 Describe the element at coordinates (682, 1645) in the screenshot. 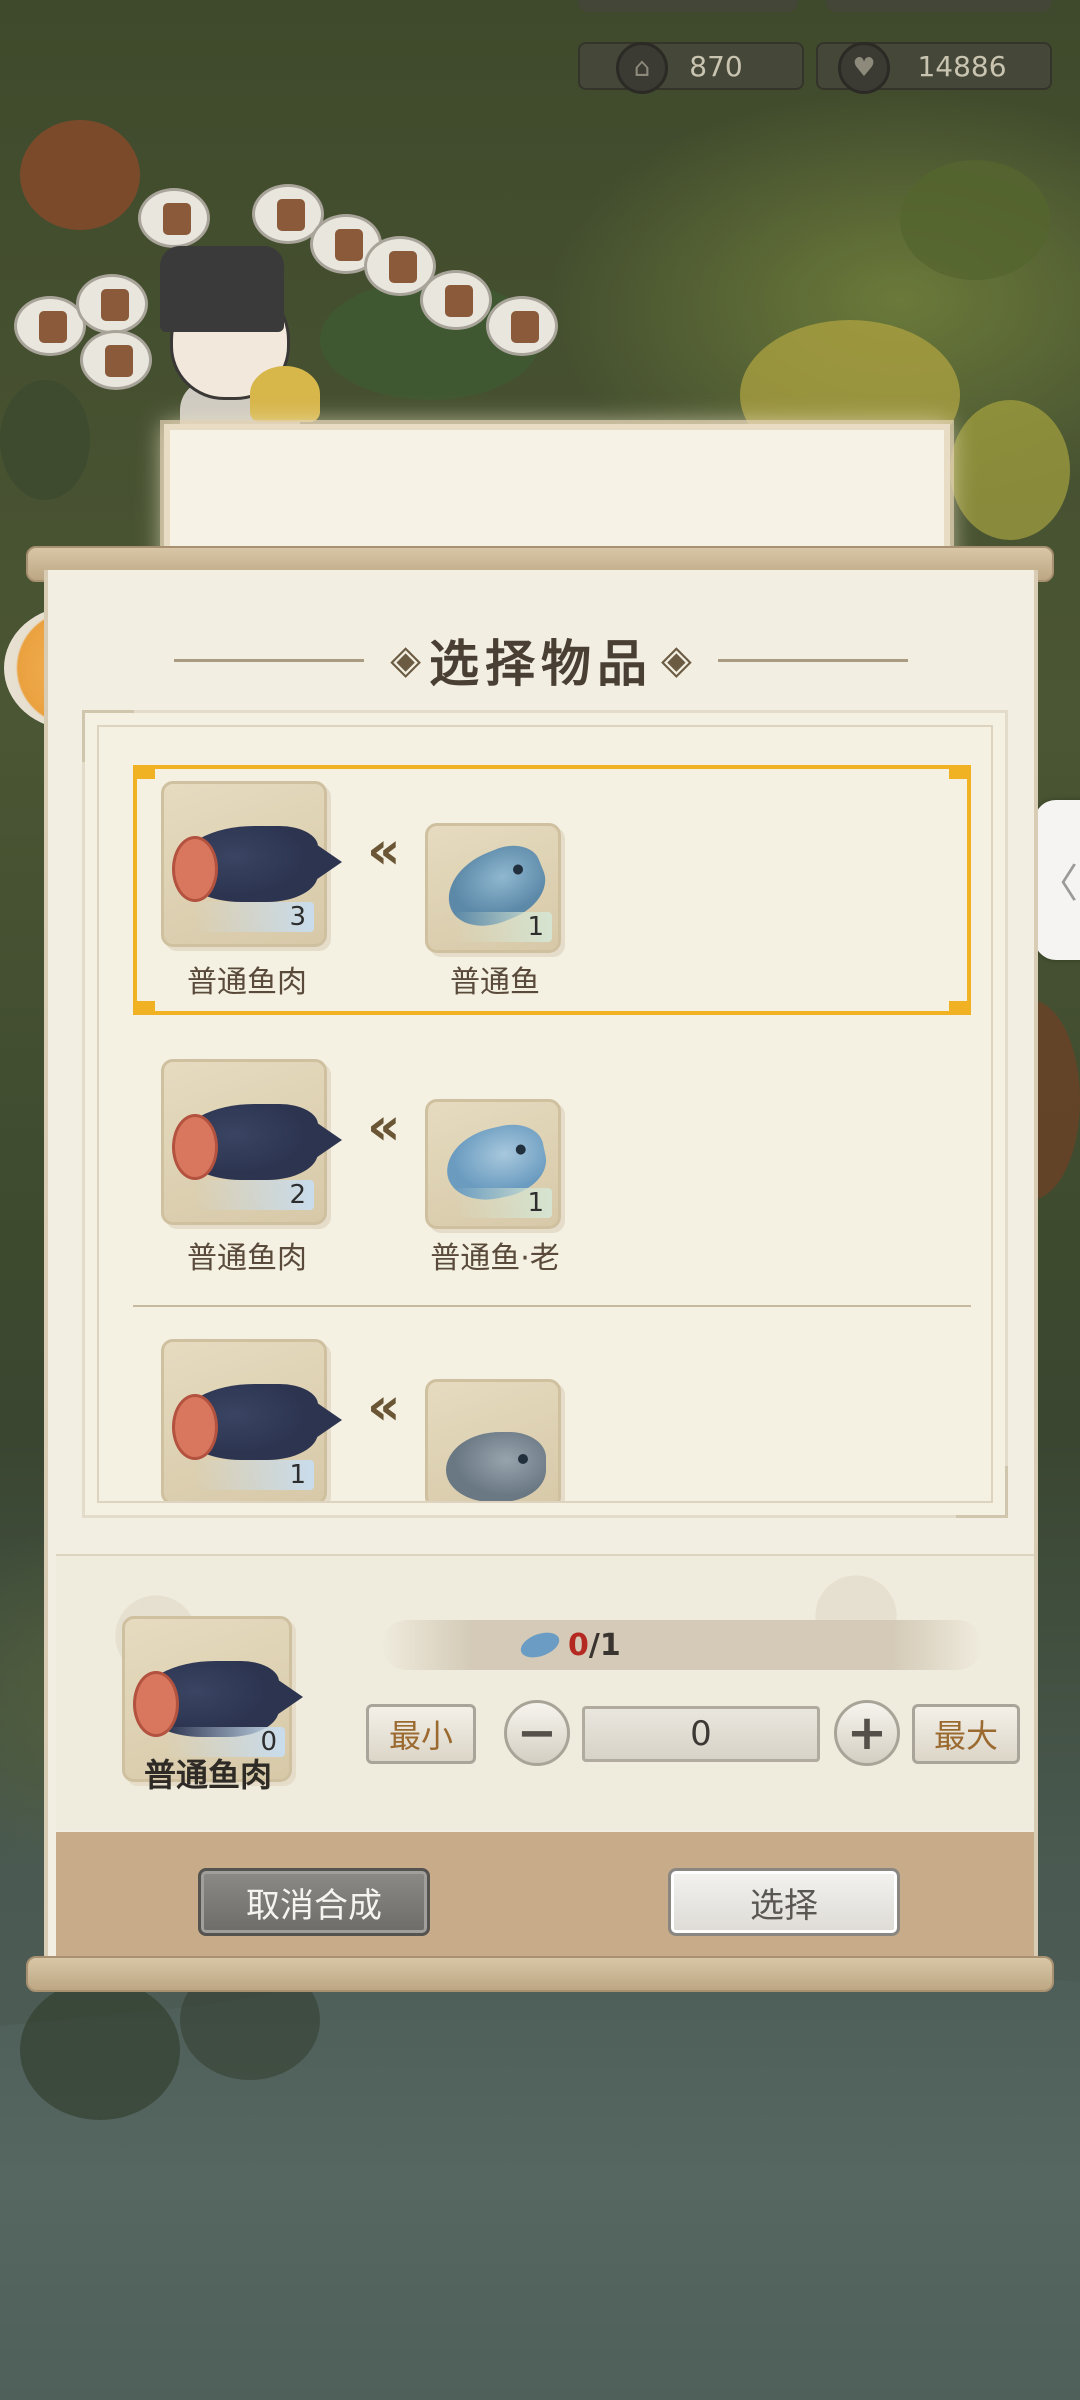

I see `required-progress: 0 / 1` at that location.